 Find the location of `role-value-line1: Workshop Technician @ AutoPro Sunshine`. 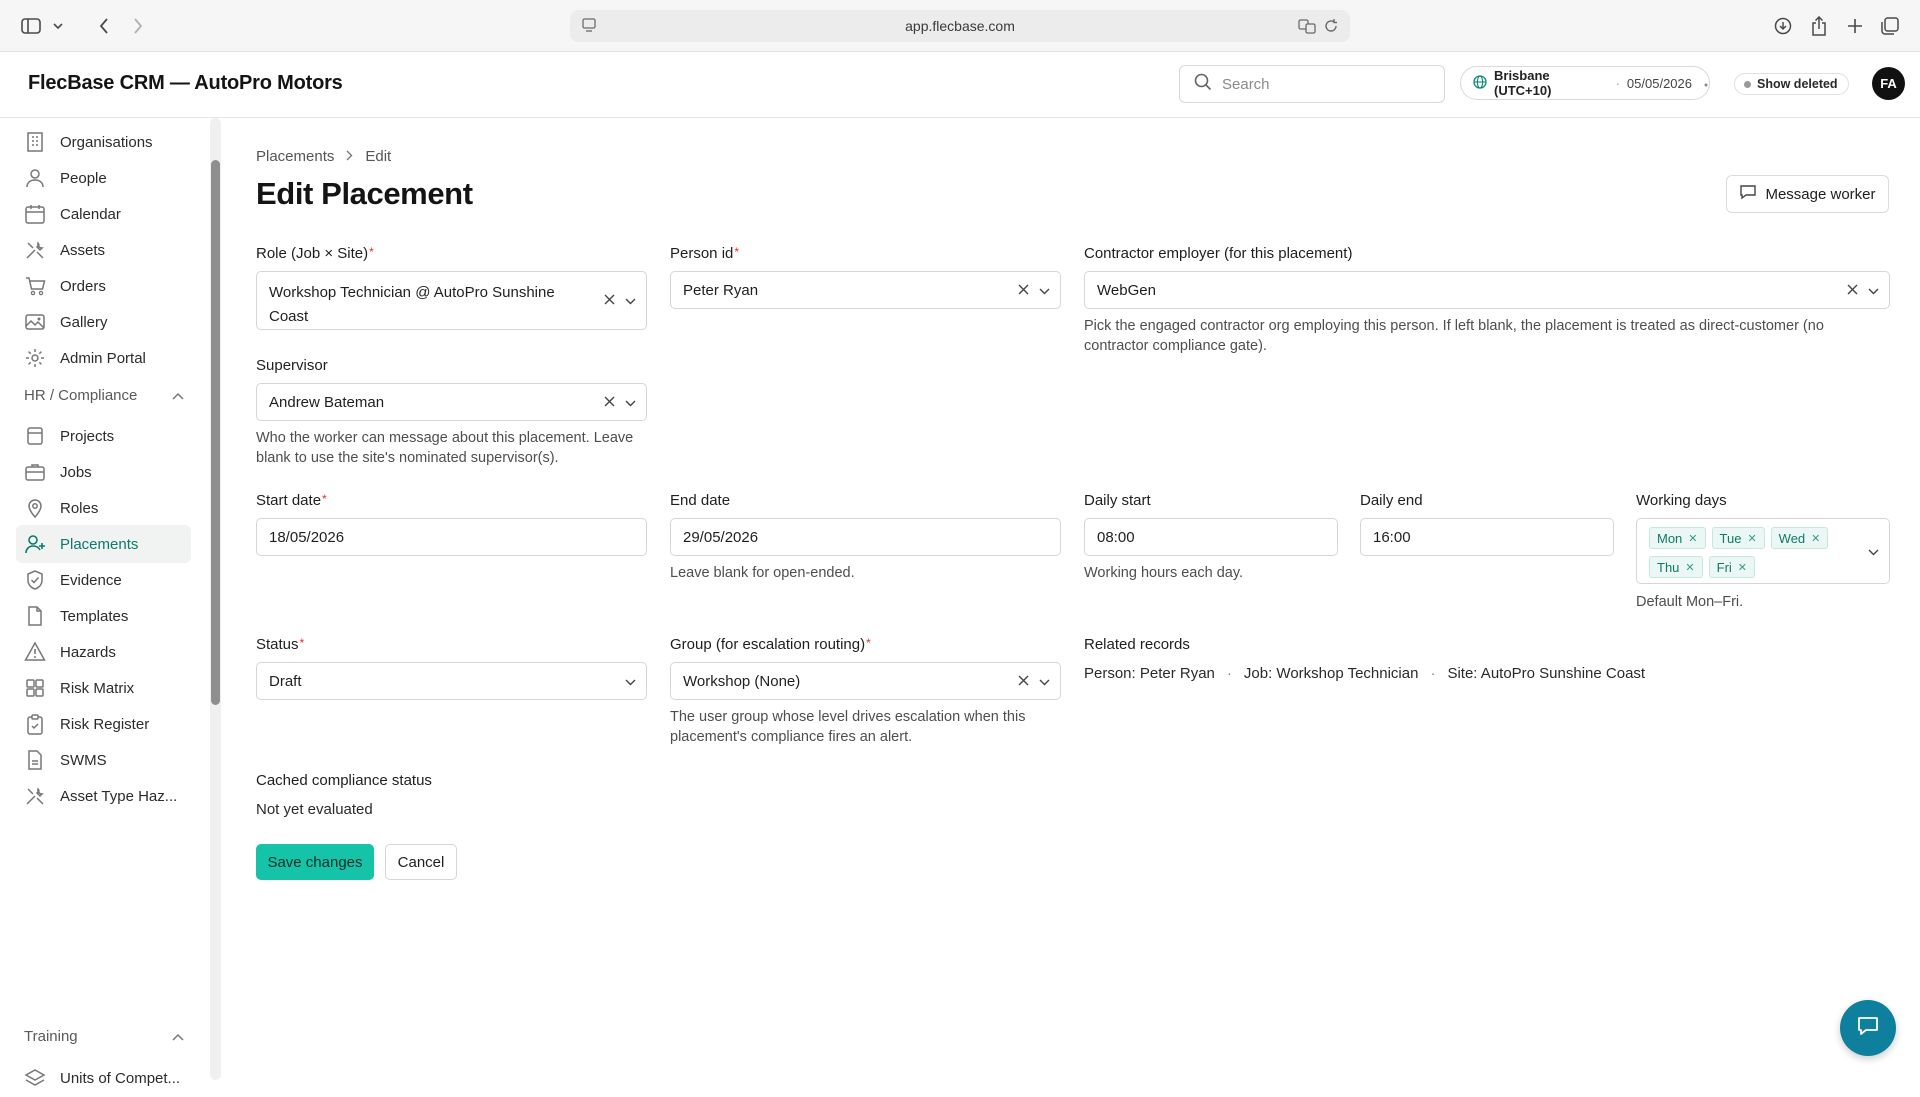

role-value-line1: Workshop Technician @ AutoPro Sunshine is located at coordinates (412, 292).